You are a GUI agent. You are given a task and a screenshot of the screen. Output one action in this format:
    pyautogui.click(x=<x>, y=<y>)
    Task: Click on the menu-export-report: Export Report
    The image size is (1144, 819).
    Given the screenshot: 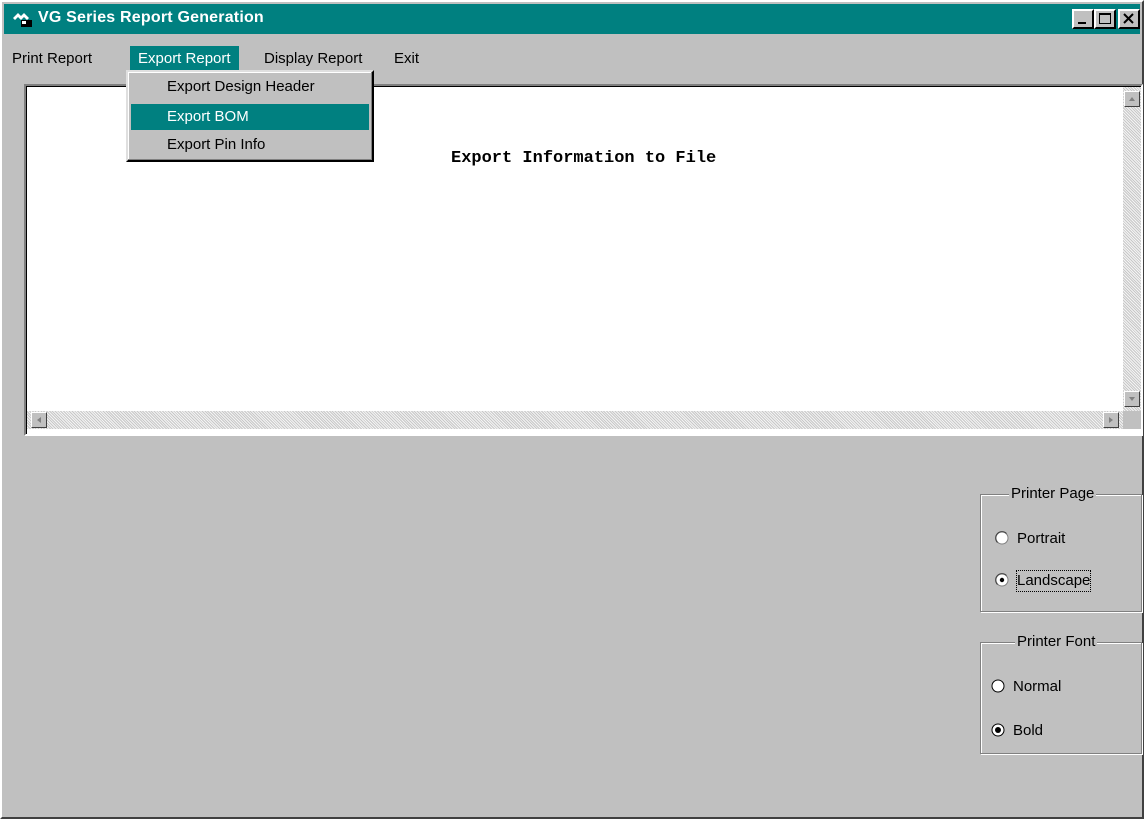 What is the action you would take?
    pyautogui.click(x=184, y=59)
    